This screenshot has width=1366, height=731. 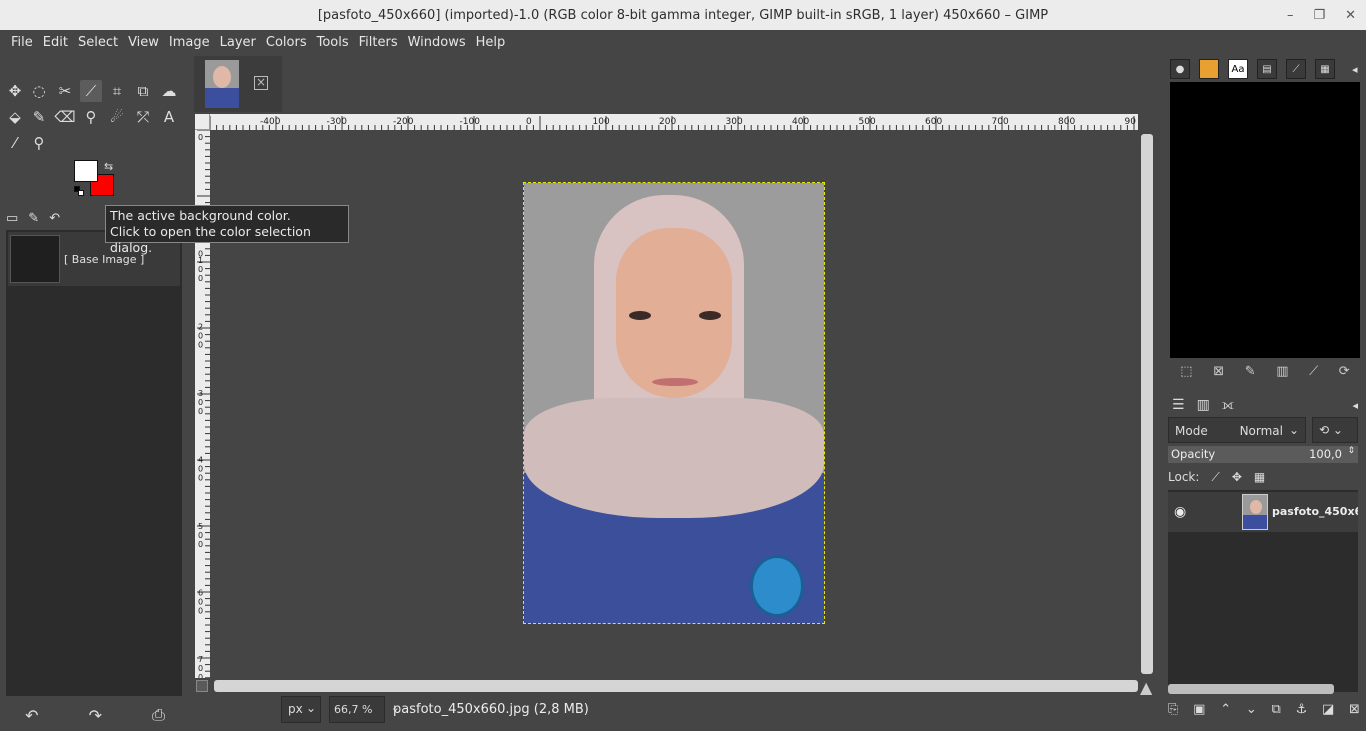 I want to click on new-layer-icon: ⎘, so click(x=1173, y=712).